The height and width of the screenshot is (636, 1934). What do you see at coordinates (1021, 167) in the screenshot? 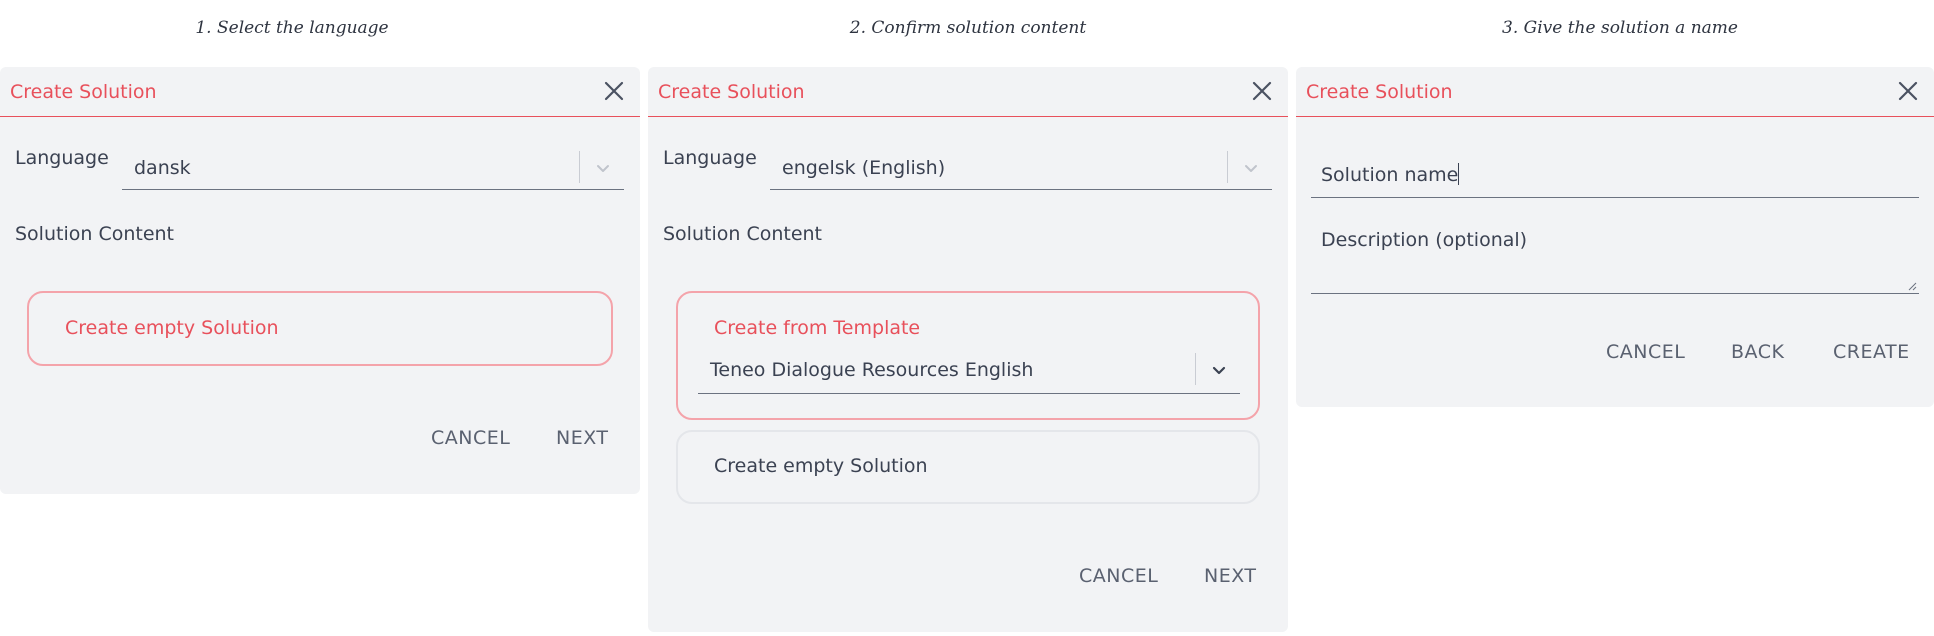
I see `language-select: engelsk (English)` at bounding box center [1021, 167].